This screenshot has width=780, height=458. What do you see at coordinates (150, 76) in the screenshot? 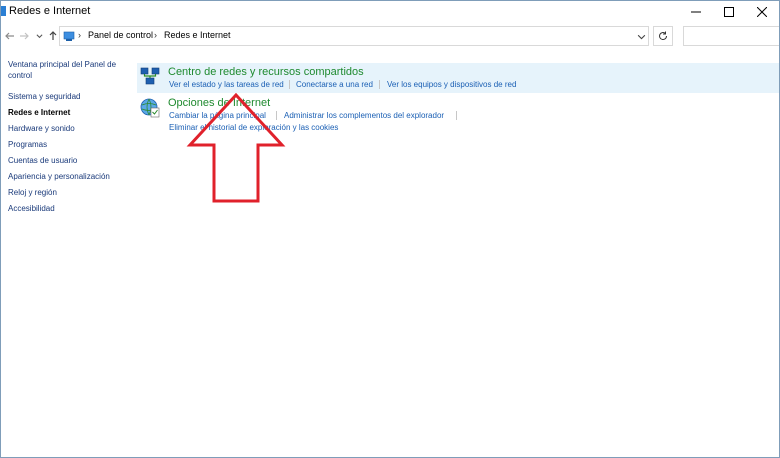
I see `network-icon` at bounding box center [150, 76].